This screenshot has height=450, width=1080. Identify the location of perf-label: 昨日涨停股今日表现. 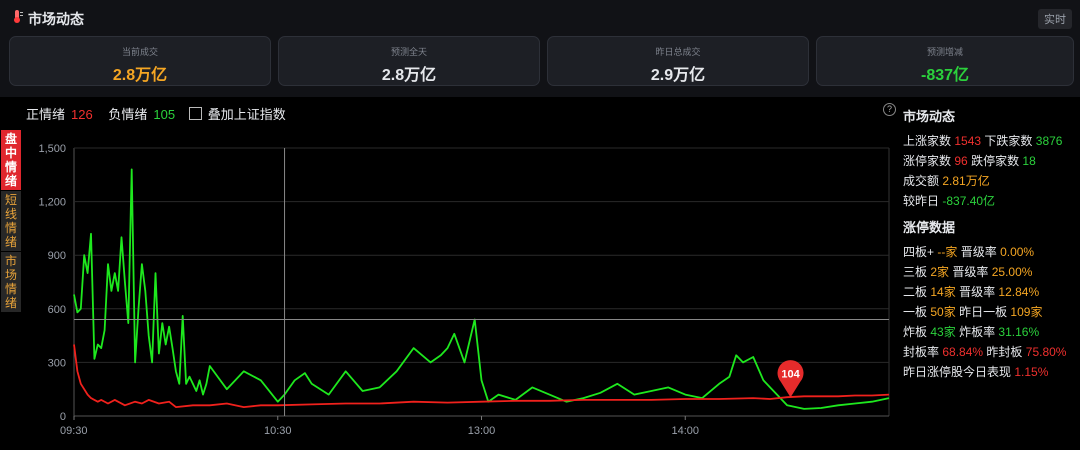
(957, 372).